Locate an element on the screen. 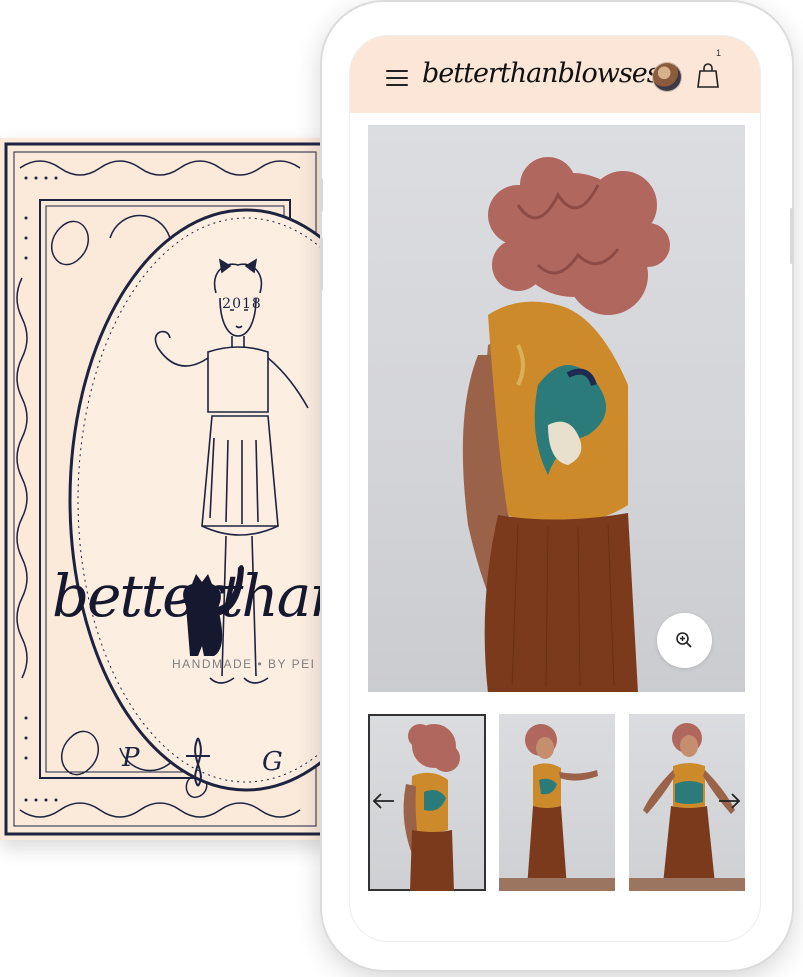 The image size is (803, 977). site-logo: betterthanblowses is located at coordinates (541, 73).